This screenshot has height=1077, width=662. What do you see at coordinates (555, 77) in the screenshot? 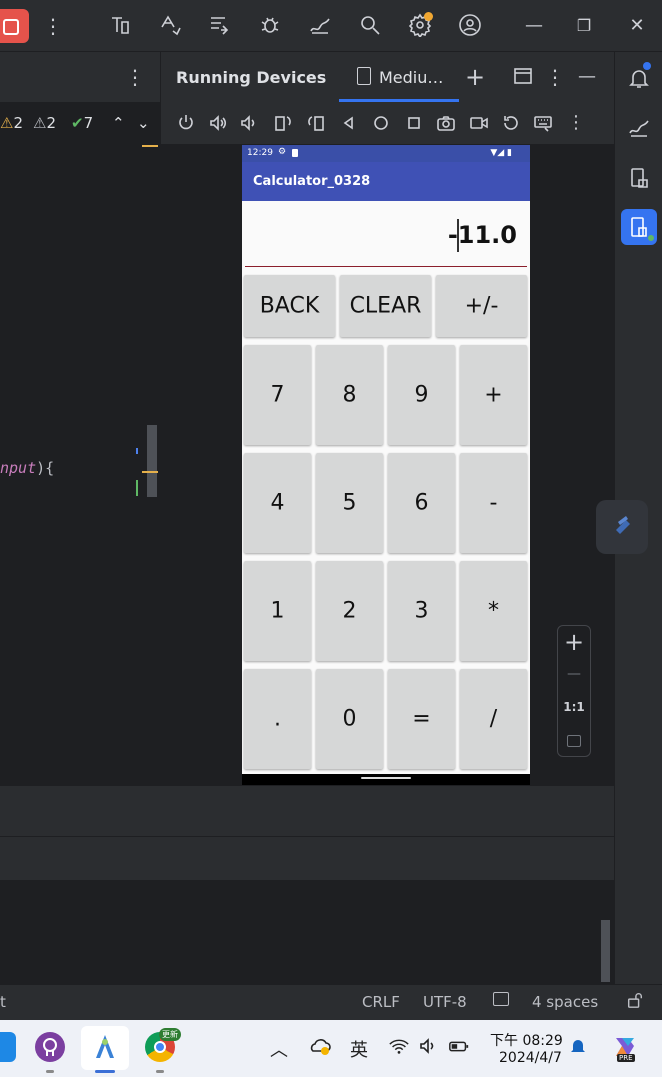
I see `panel-more-icon: ⋮` at bounding box center [555, 77].